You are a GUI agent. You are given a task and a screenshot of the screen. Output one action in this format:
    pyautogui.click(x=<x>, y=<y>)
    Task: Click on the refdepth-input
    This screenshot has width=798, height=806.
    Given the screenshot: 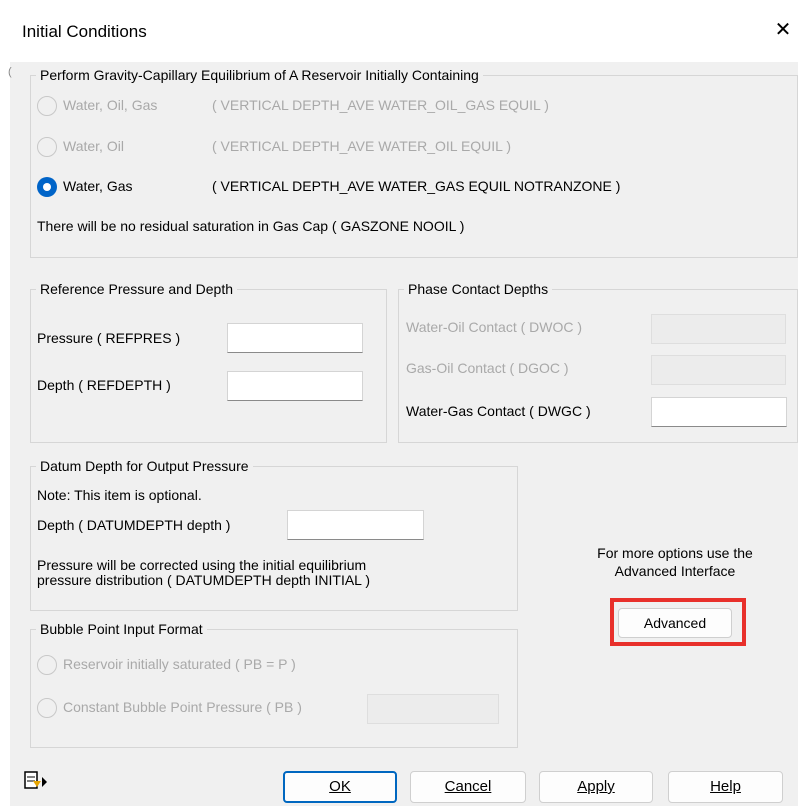 What is the action you would take?
    pyautogui.click(x=295, y=386)
    